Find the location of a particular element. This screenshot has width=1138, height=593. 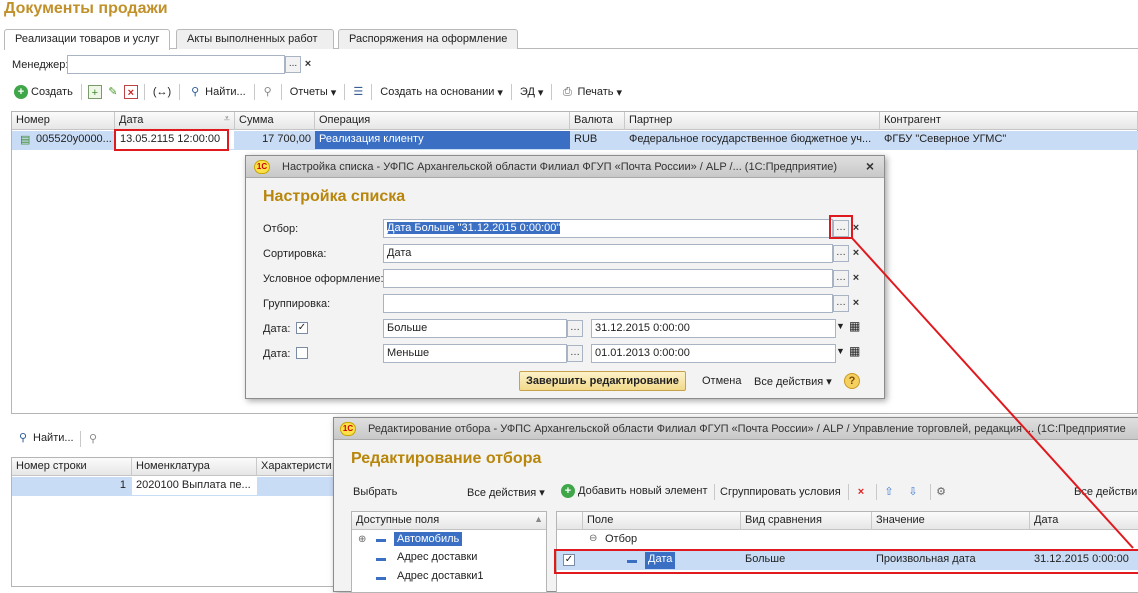

highlight-connector is located at coordinates (992, 393).